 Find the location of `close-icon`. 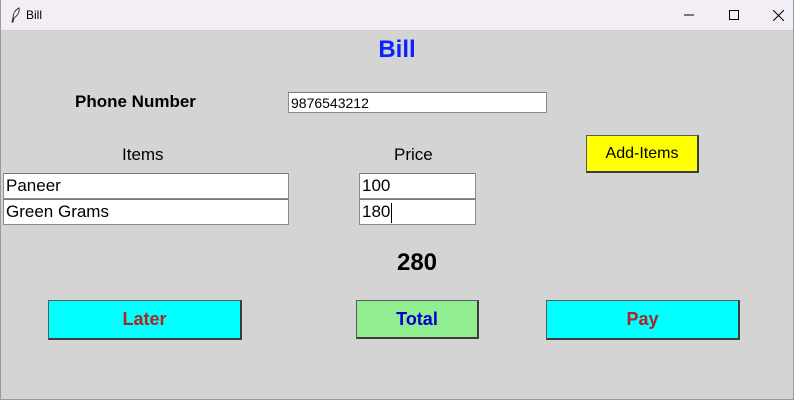

close-icon is located at coordinates (778, 15).